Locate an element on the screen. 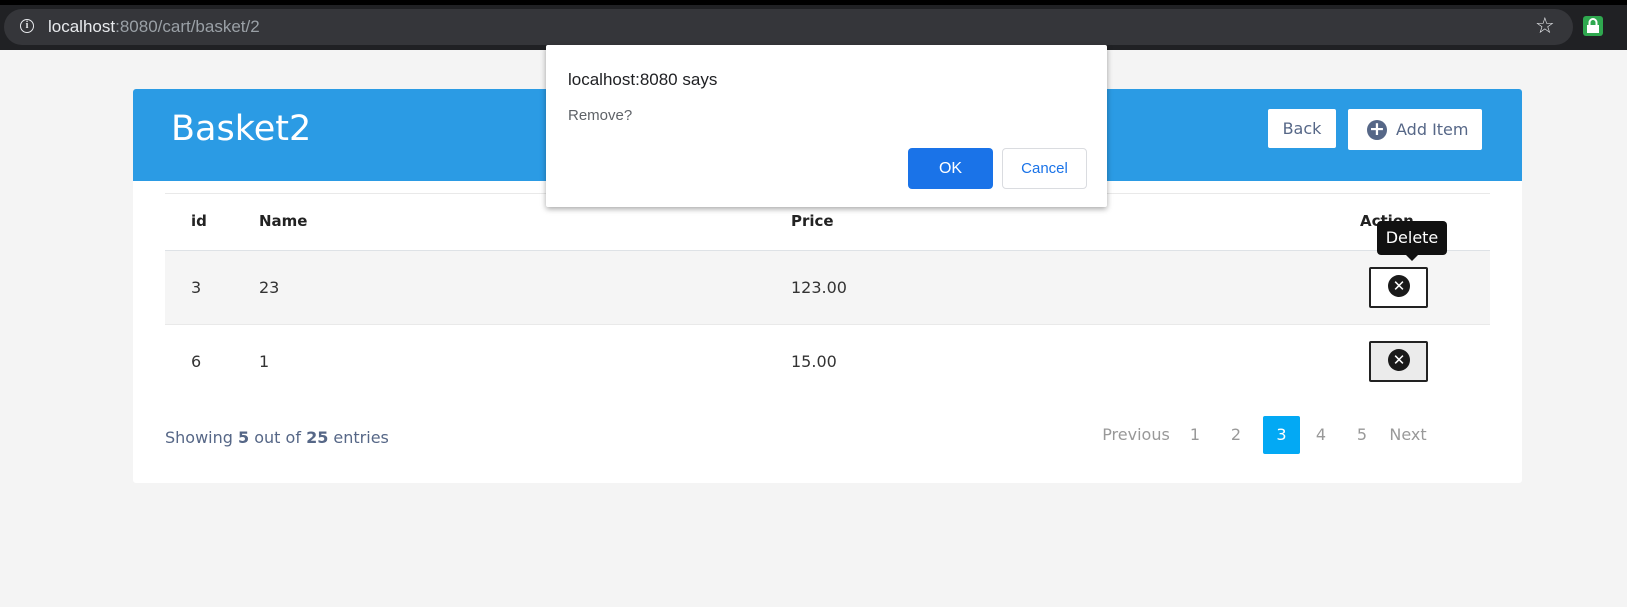 This screenshot has height=607, width=1627. table-row: 6 1 15.00 ✕ is located at coordinates (827, 361).